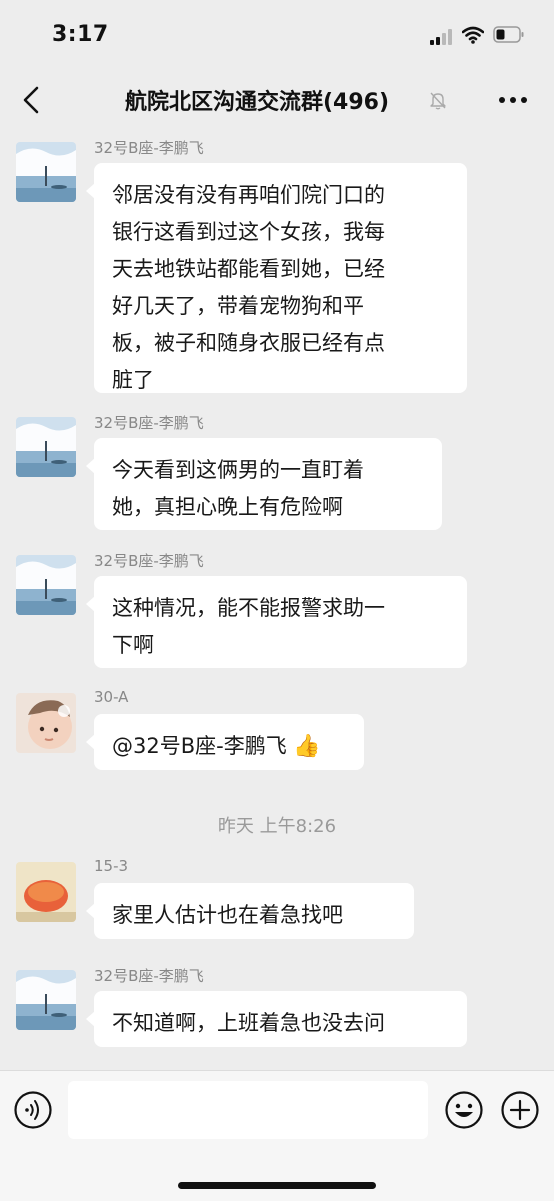 The image size is (554, 1201). What do you see at coordinates (307, 746) in the screenshot?
I see `thumbs-up-emoji: 👍` at bounding box center [307, 746].